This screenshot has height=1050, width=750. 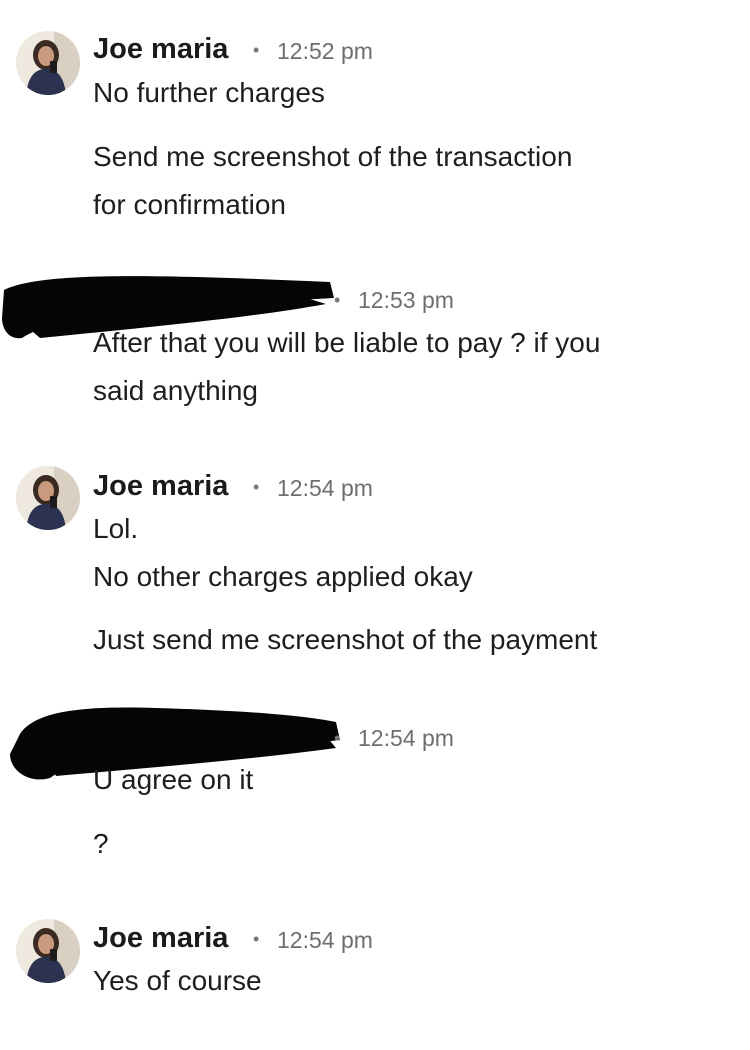 I want to click on message-text: No further charges, so click(x=209, y=92).